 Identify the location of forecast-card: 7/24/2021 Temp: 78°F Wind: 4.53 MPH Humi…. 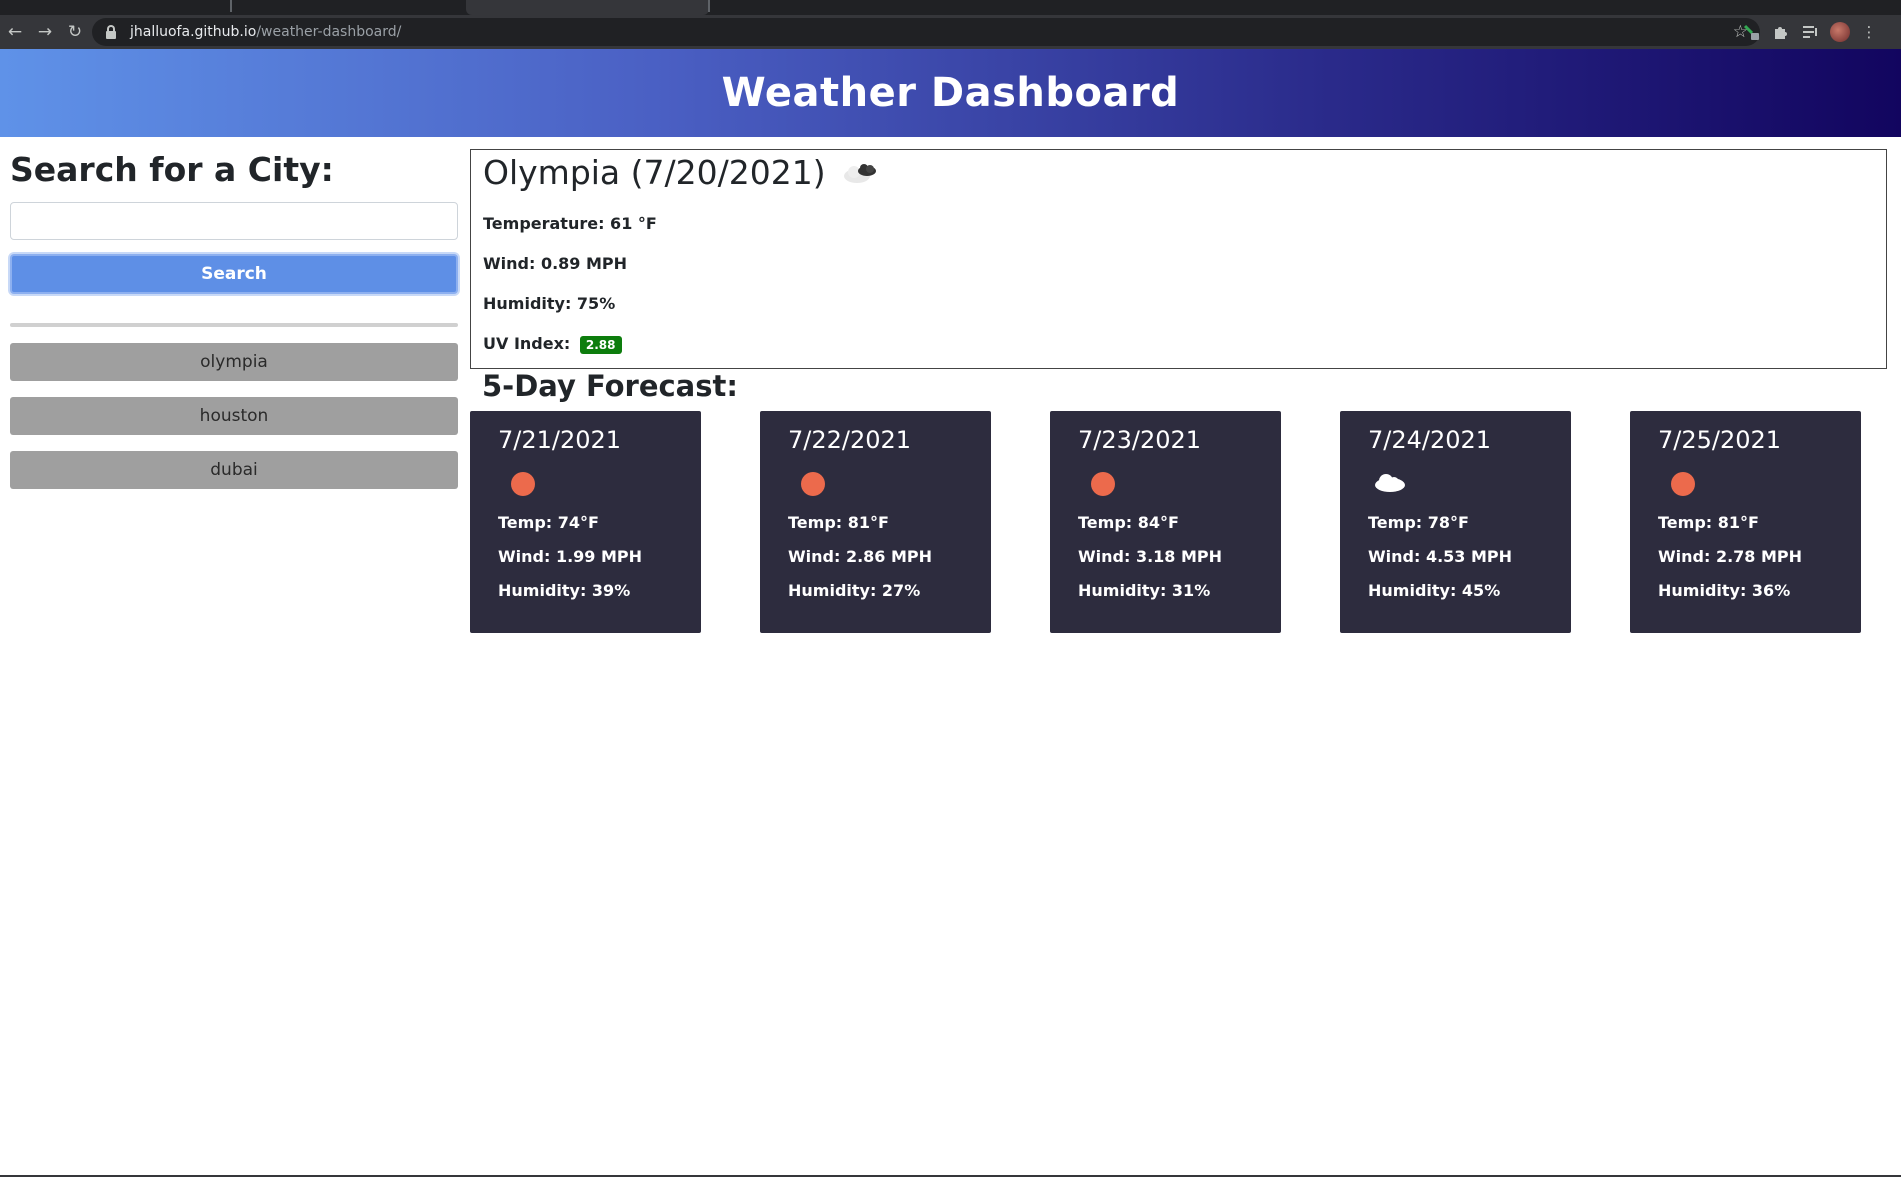
(1455, 522).